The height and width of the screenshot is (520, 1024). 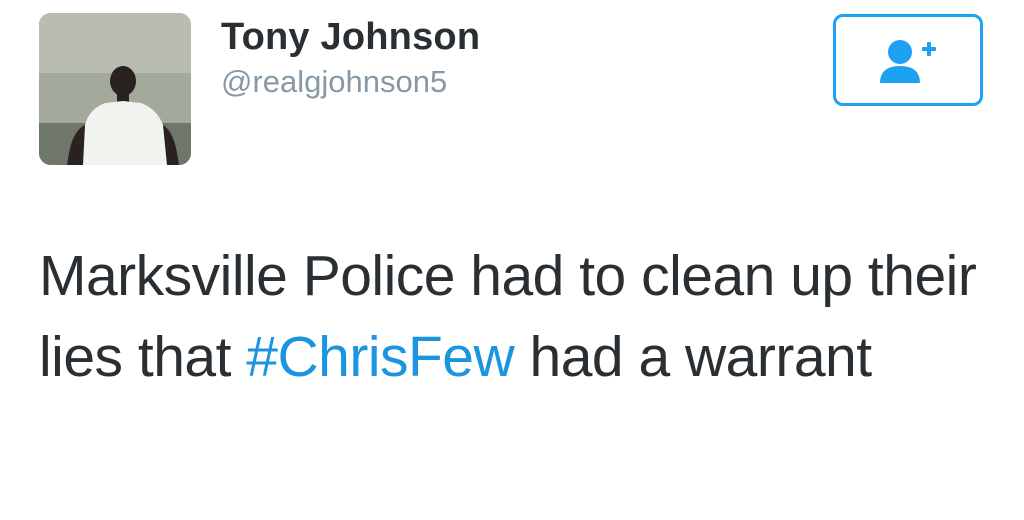 What do you see at coordinates (350, 82) in the screenshot?
I see `user-handle: @realgjohnson5` at bounding box center [350, 82].